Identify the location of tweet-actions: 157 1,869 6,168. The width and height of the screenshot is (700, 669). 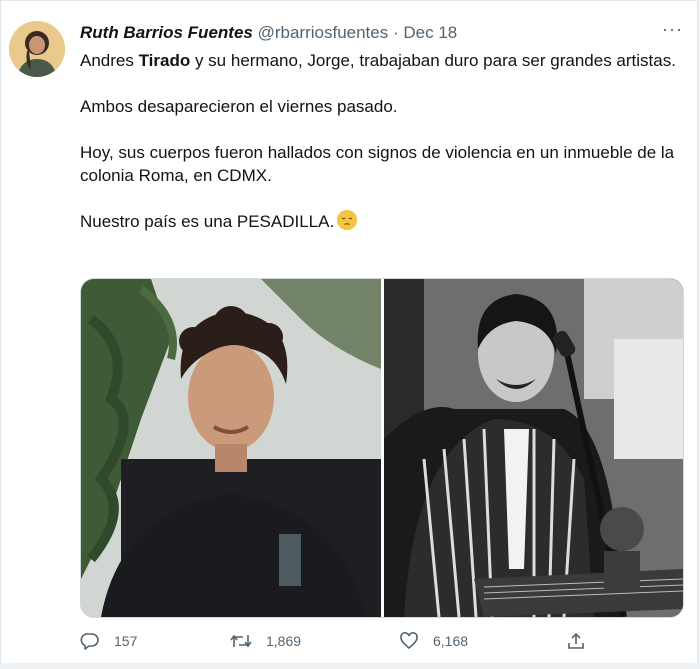
(380, 644).